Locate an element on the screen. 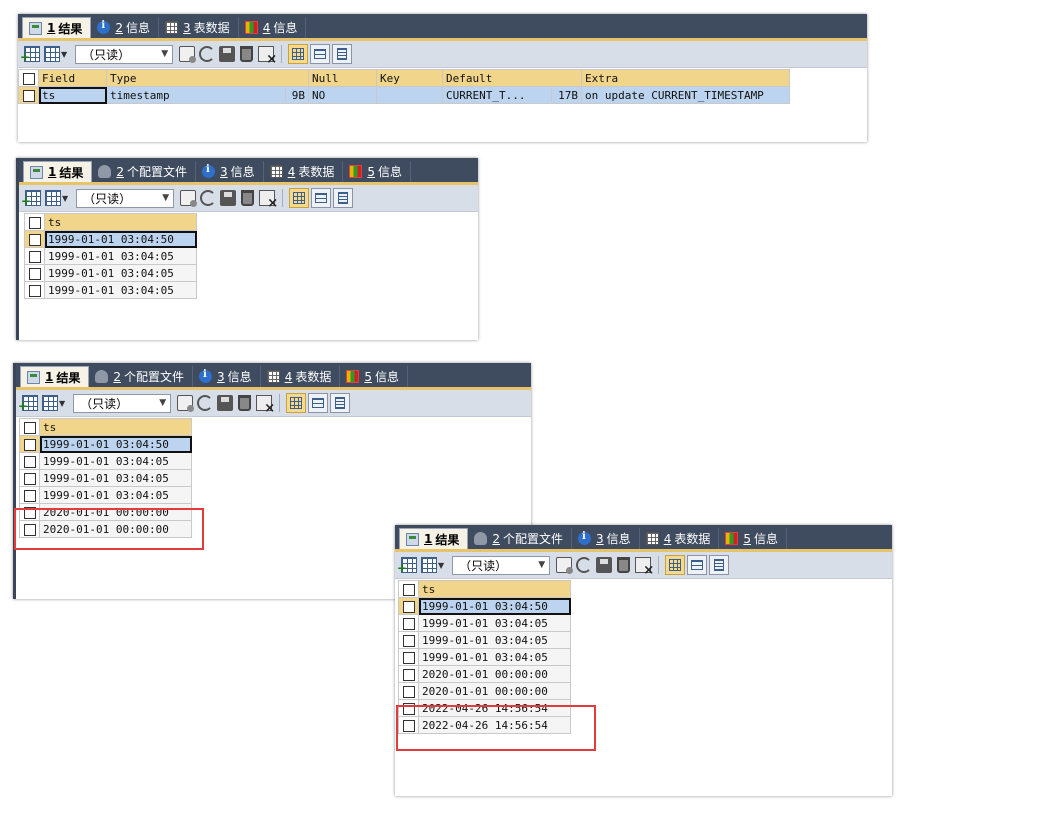 This screenshot has height=815, width=1045. column-header: Key is located at coordinates (409, 78).